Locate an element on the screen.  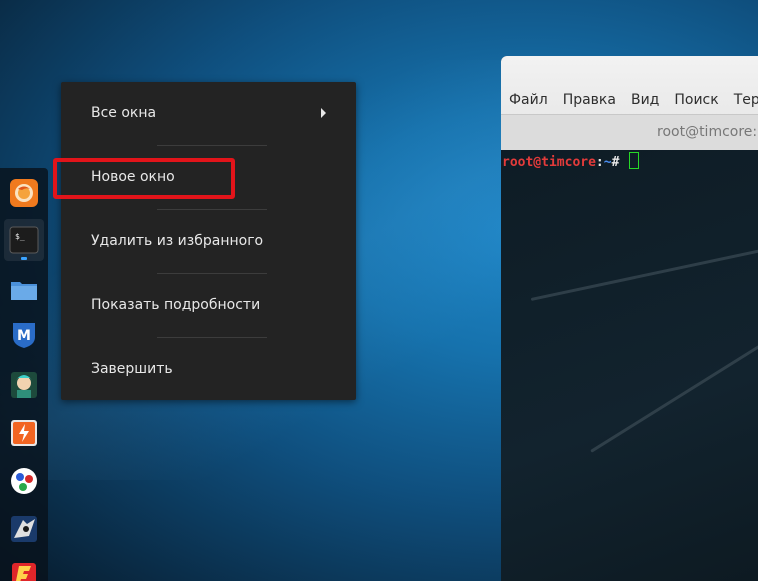
metasploit-icon: M is located at coordinates (24, 335).